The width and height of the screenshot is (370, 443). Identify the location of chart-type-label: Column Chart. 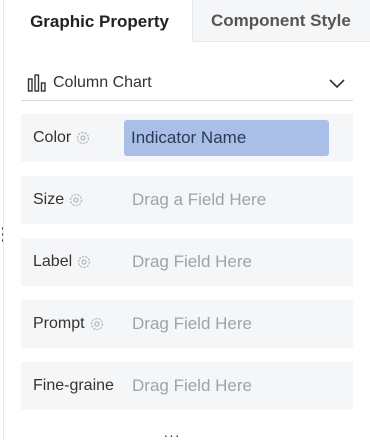
(102, 82).